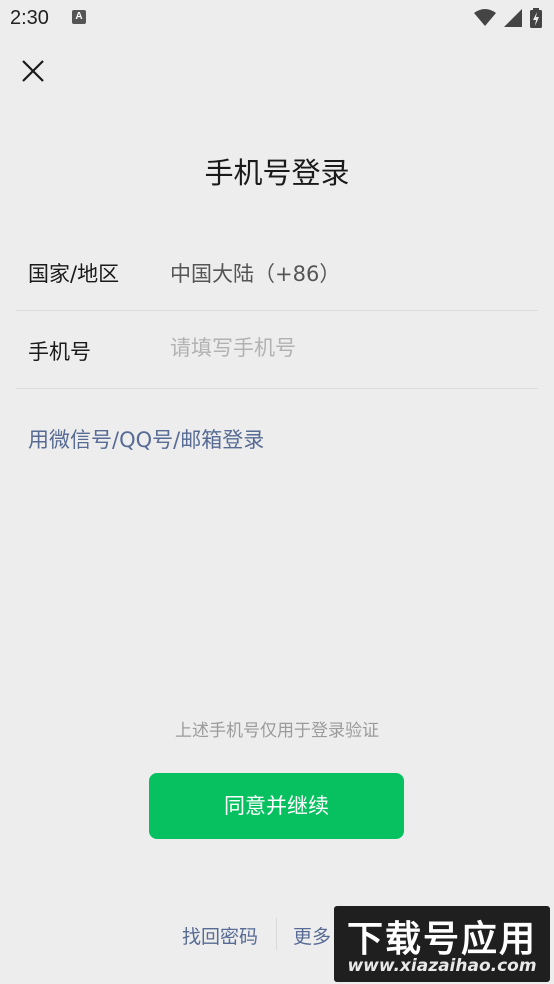  Describe the element at coordinates (255, 274) in the screenshot. I see `country-value: 中国大陆（+86）` at that location.